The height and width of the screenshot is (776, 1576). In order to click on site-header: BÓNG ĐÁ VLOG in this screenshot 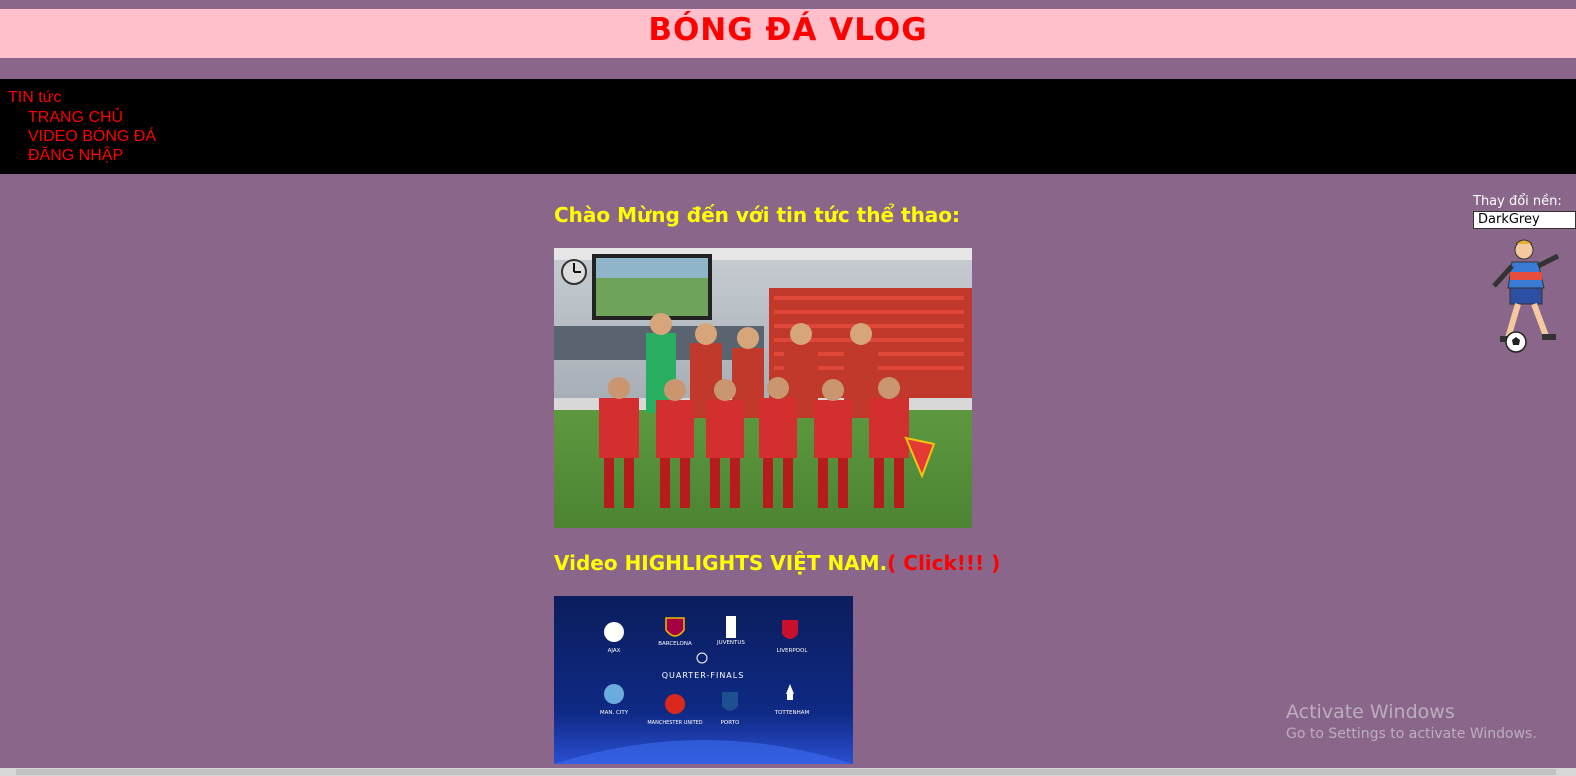, I will do `click(788, 33)`.